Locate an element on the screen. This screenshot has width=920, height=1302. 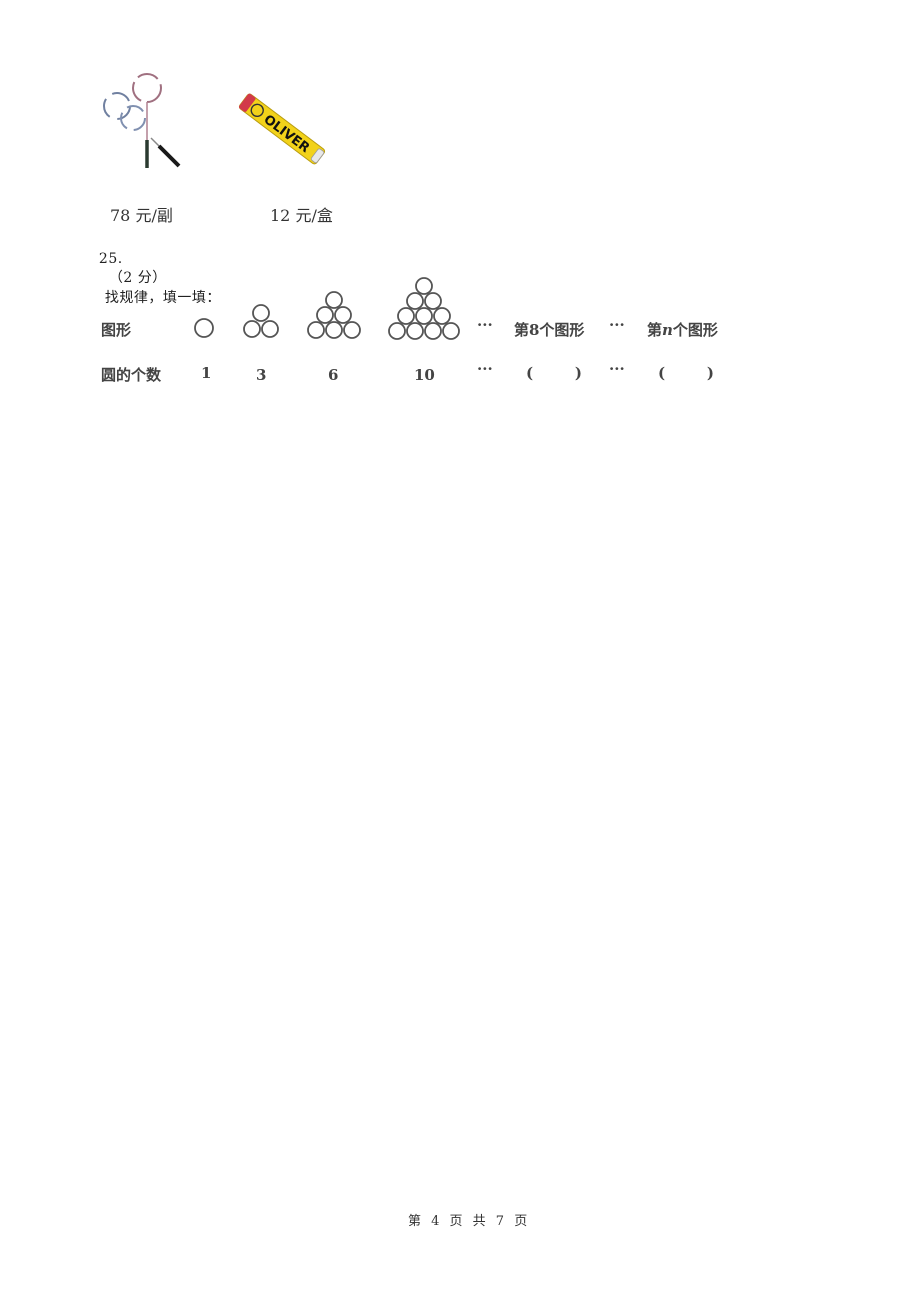
nth-variable: n is located at coordinates (667, 330).